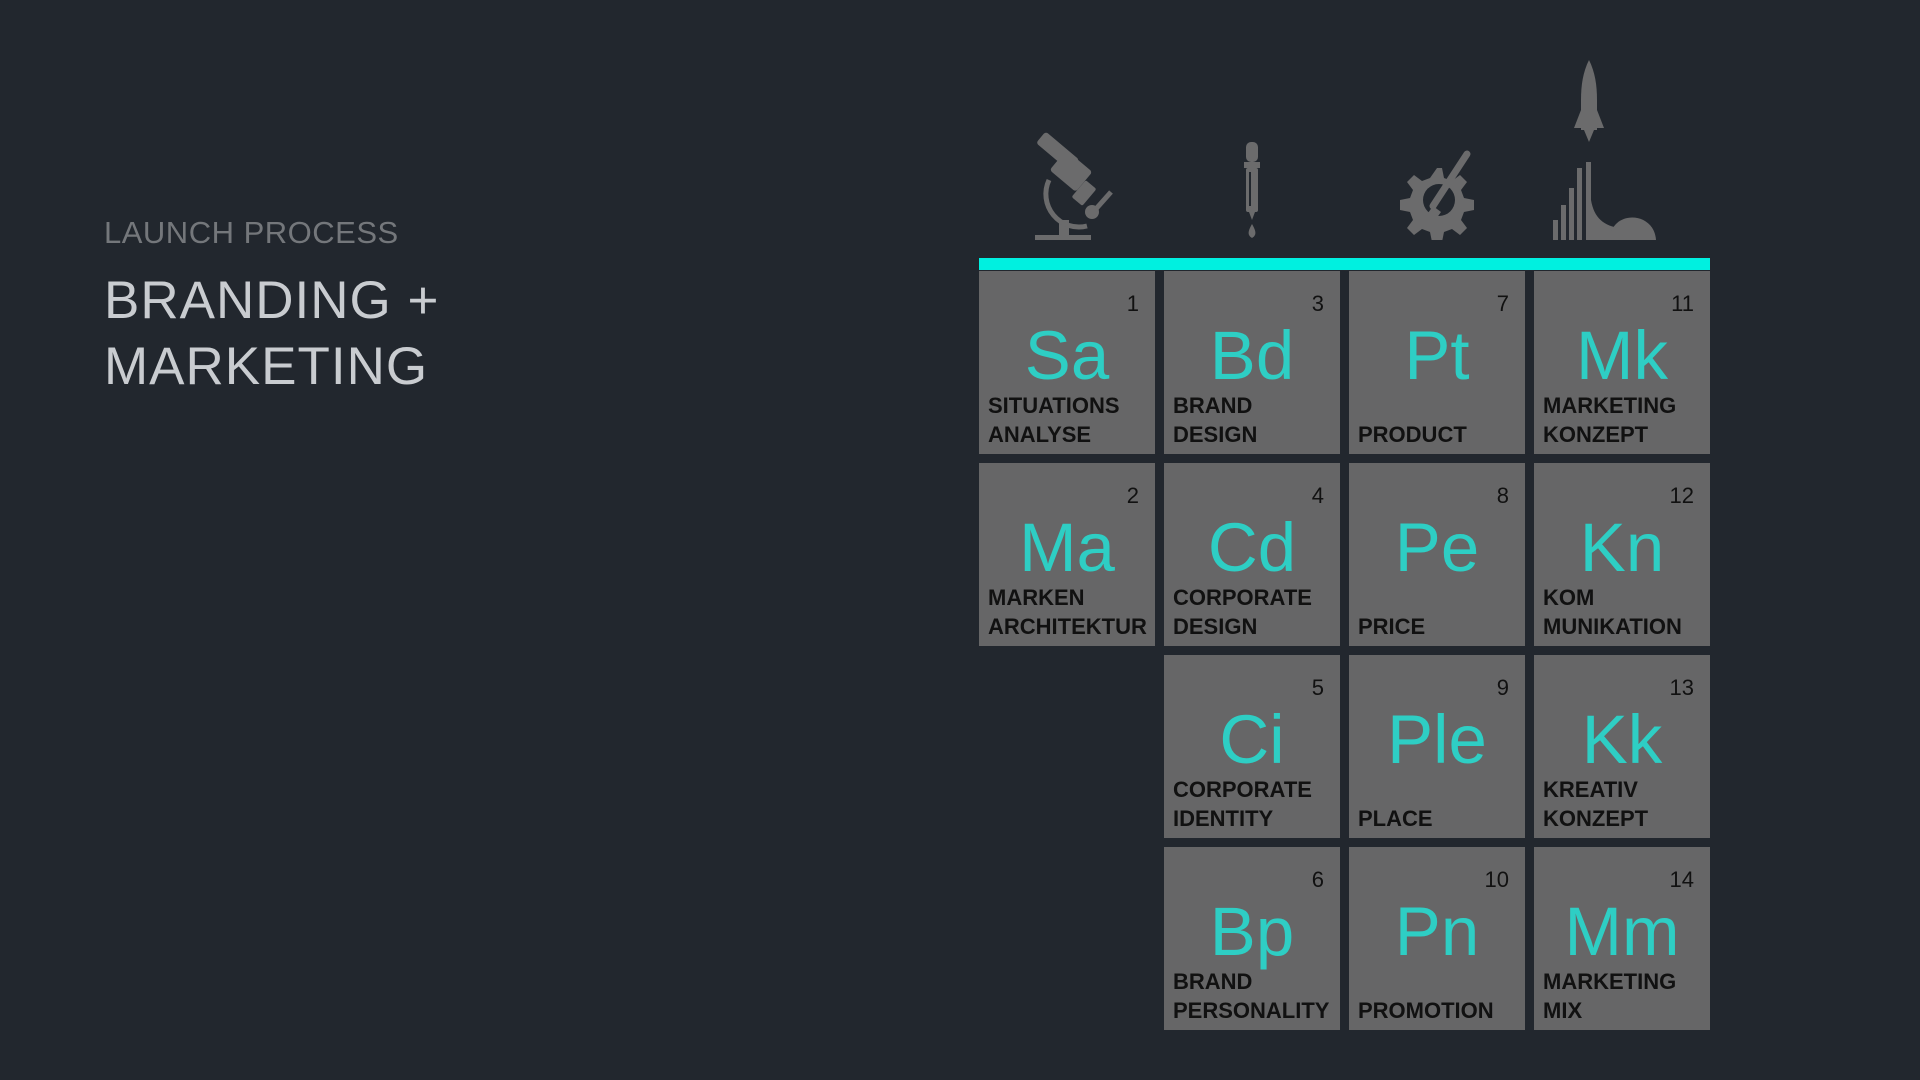 The height and width of the screenshot is (1080, 1920). I want to click on pipette-icon, so click(1252, 145).